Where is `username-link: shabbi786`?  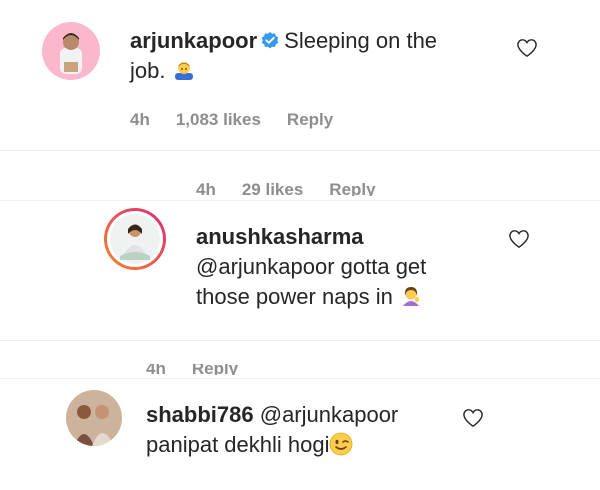 username-link: shabbi786 is located at coordinates (200, 414).